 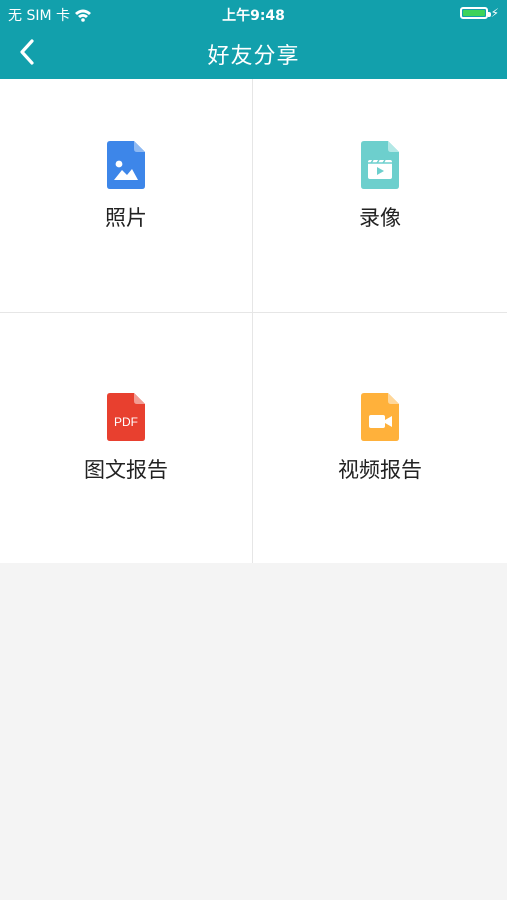 What do you see at coordinates (475, 13) in the screenshot?
I see `battery-icon` at bounding box center [475, 13].